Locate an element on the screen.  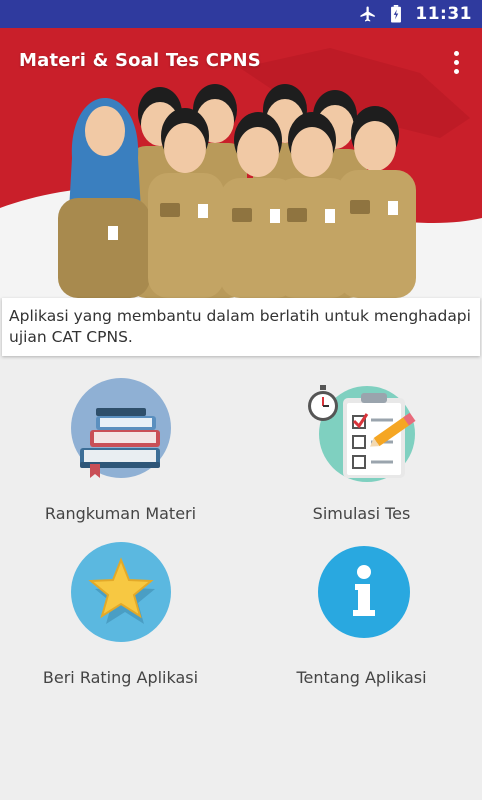
menu-tentang-aplikasi: Tentang Aplikasi is located at coordinates (361, 620).